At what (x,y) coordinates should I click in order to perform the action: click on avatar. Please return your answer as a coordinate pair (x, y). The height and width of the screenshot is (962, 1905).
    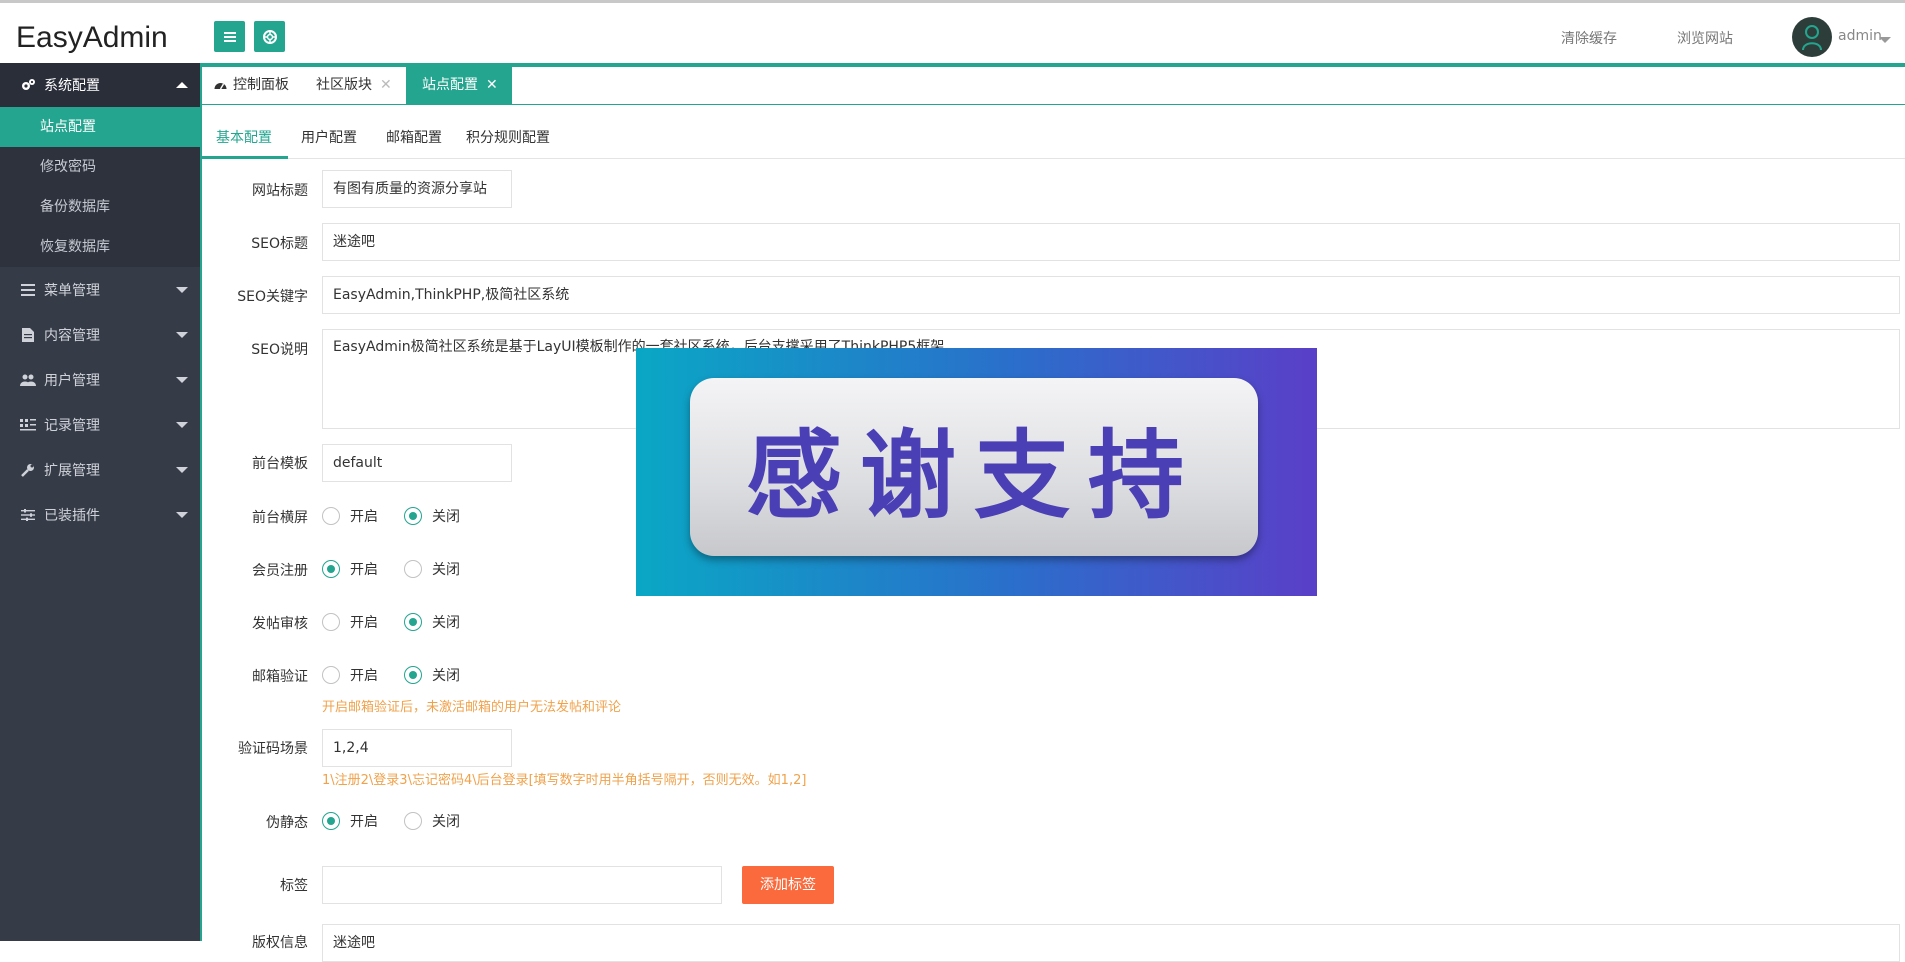
    Looking at the image, I should click on (1812, 37).